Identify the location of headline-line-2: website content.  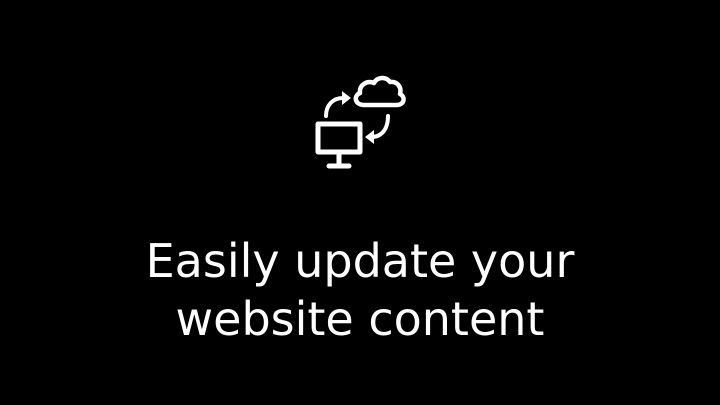
(360, 319).